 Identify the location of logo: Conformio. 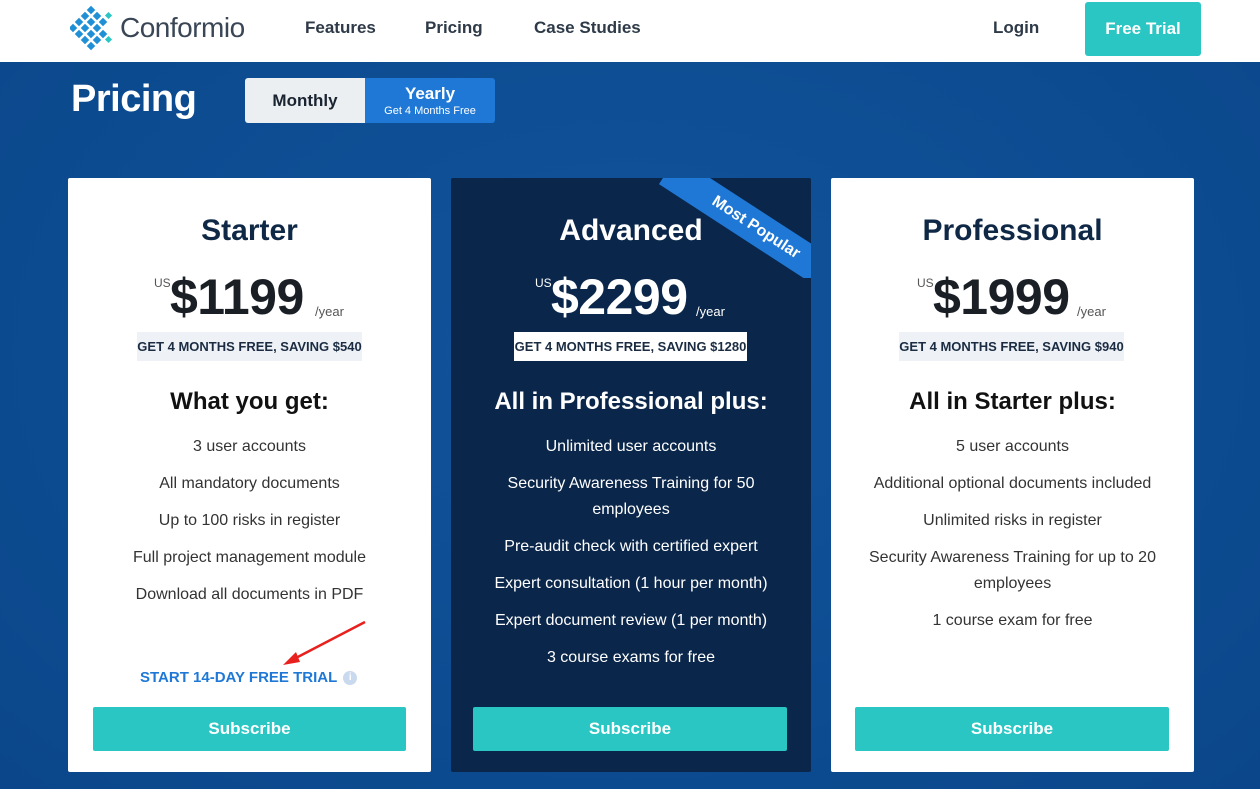
(157, 28).